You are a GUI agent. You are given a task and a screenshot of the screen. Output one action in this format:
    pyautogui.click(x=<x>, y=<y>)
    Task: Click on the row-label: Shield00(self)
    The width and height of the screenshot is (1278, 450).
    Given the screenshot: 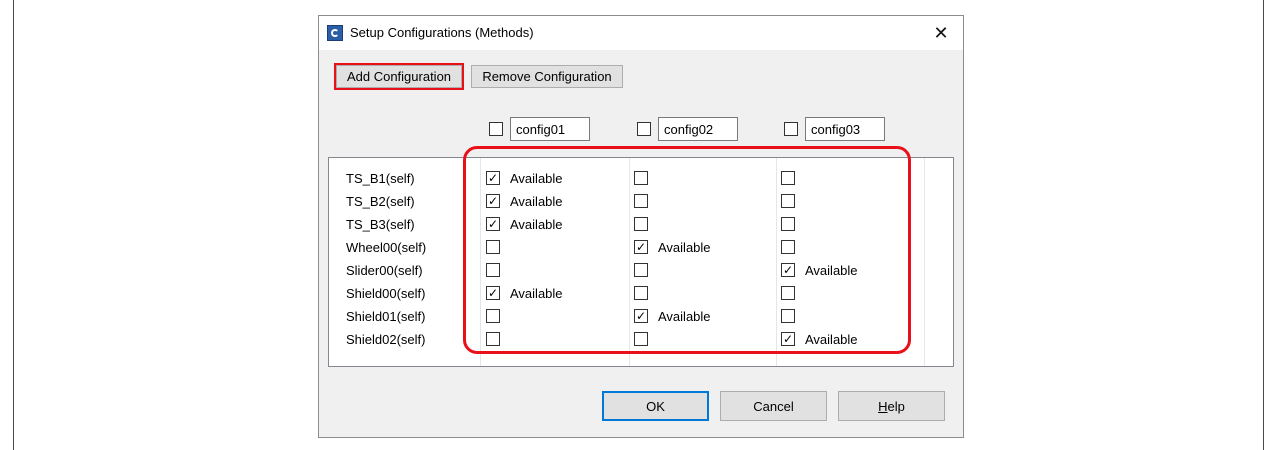 What is the action you would take?
    pyautogui.click(x=386, y=293)
    